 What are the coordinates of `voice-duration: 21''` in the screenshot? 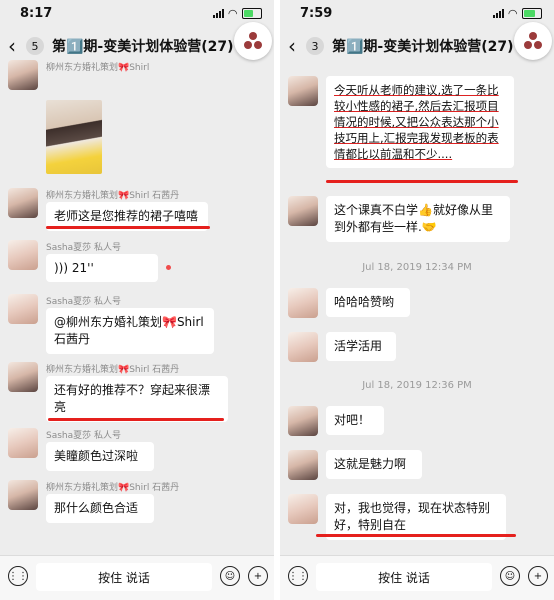 It's located at (82, 268).